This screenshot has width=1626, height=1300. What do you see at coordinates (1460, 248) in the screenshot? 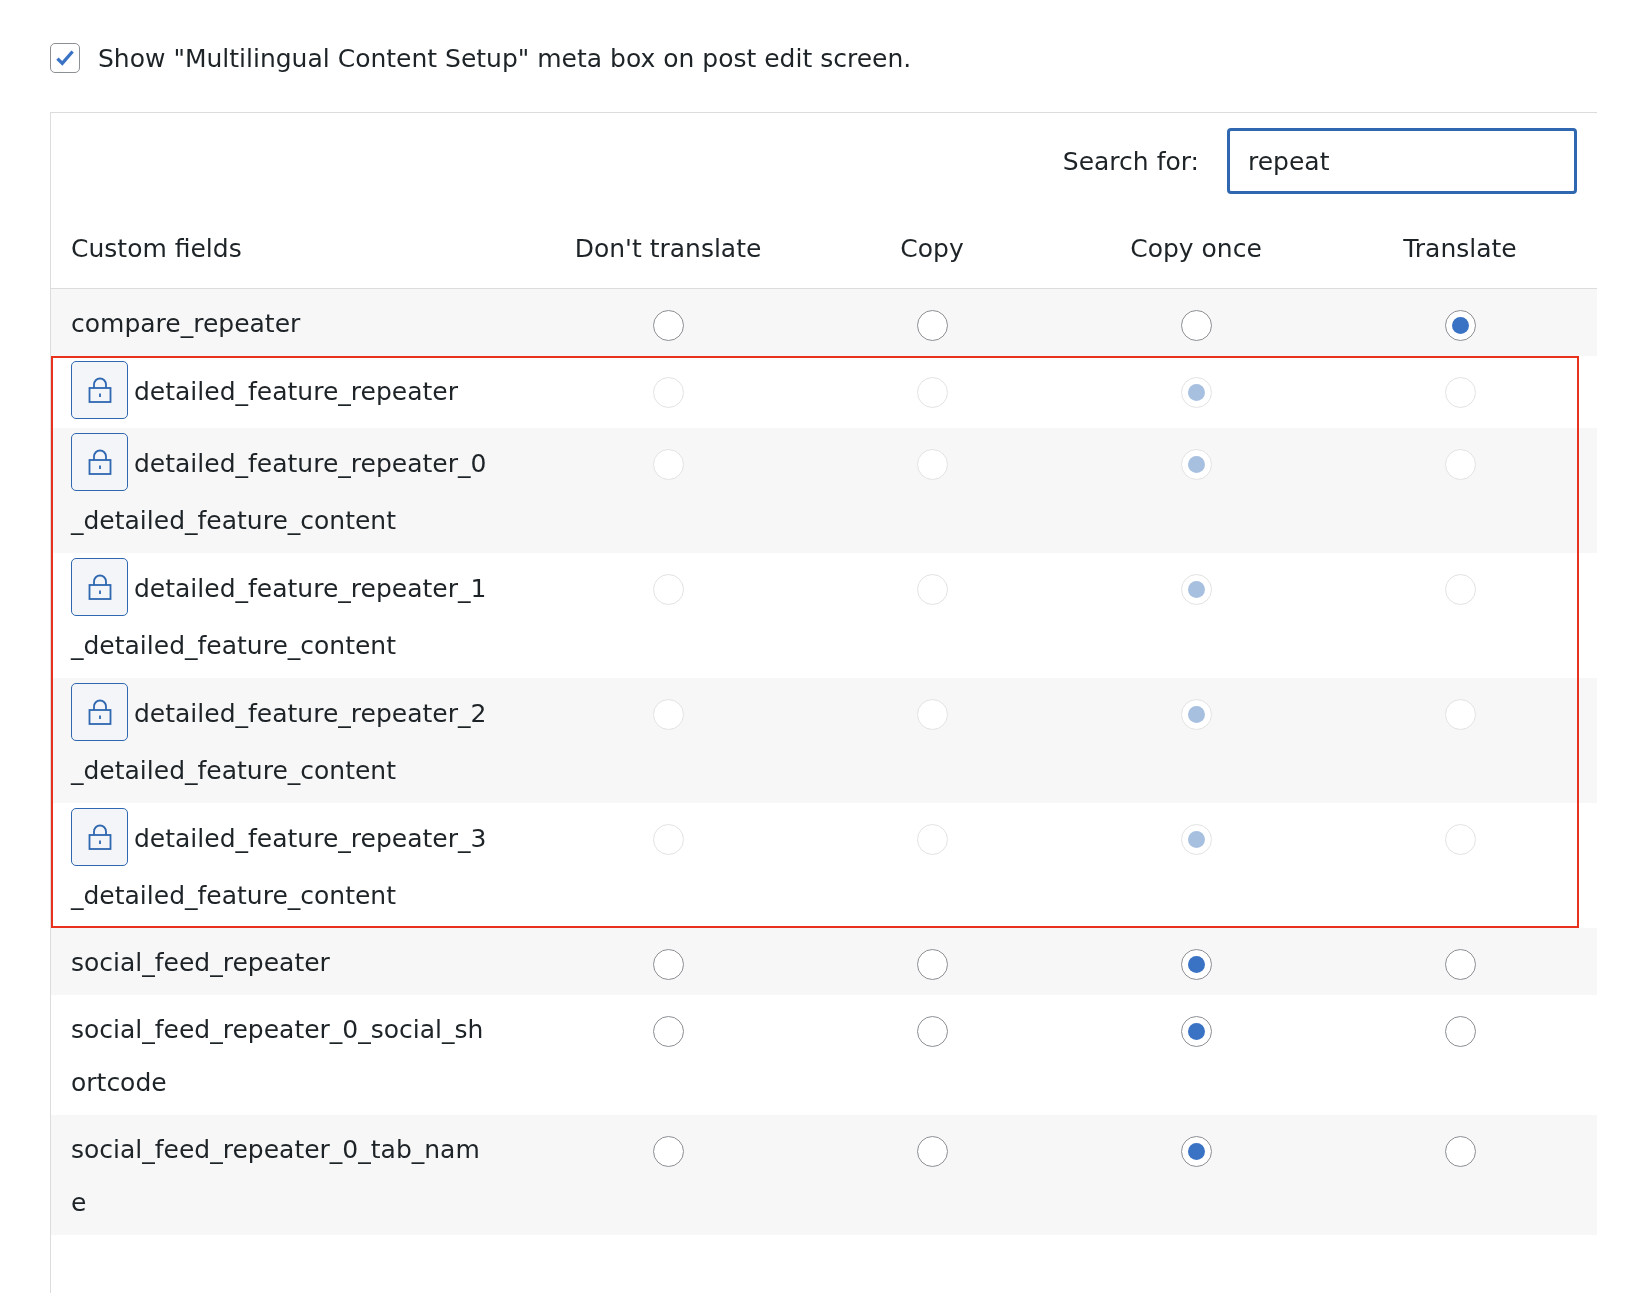
I see `column-header: Translate` at bounding box center [1460, 248].